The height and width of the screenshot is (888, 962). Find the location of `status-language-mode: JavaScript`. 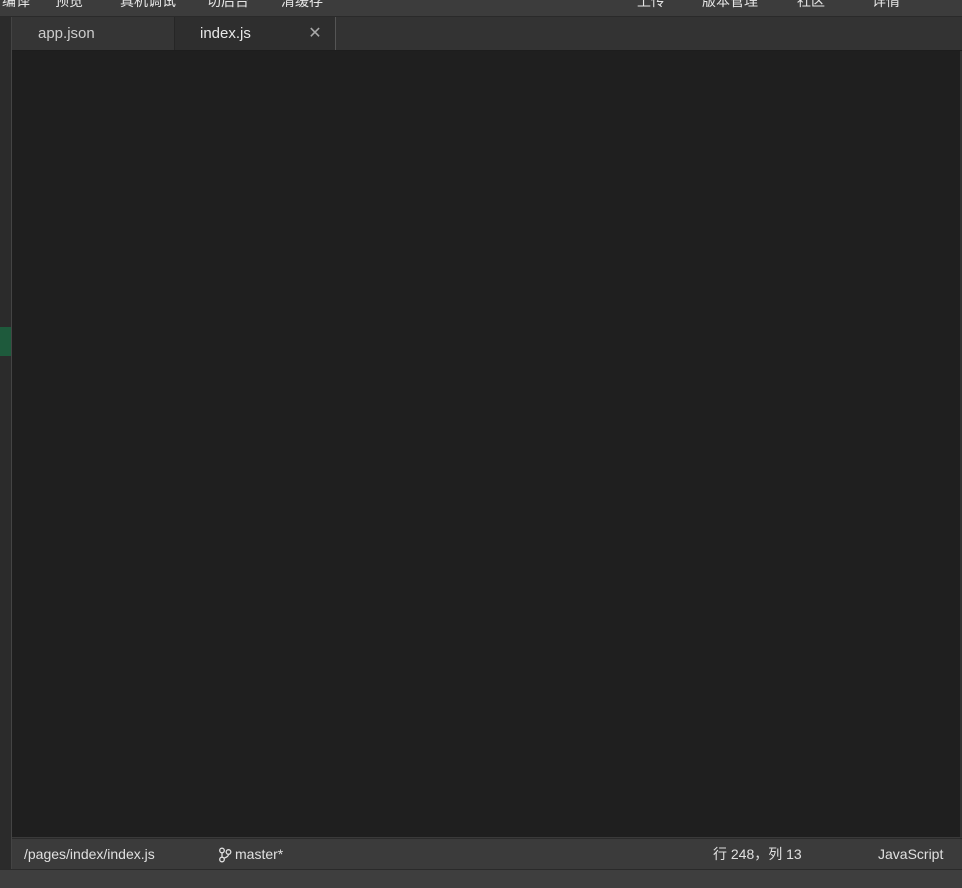

status-language-mode: JavaScript is located at coordinates (910, 854).